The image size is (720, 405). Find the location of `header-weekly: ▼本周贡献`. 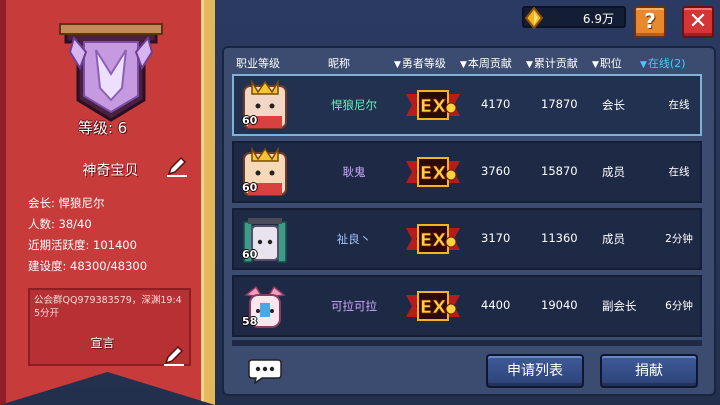

header-weekly: ▼本周贡献 is located at coordinates (486, 63).